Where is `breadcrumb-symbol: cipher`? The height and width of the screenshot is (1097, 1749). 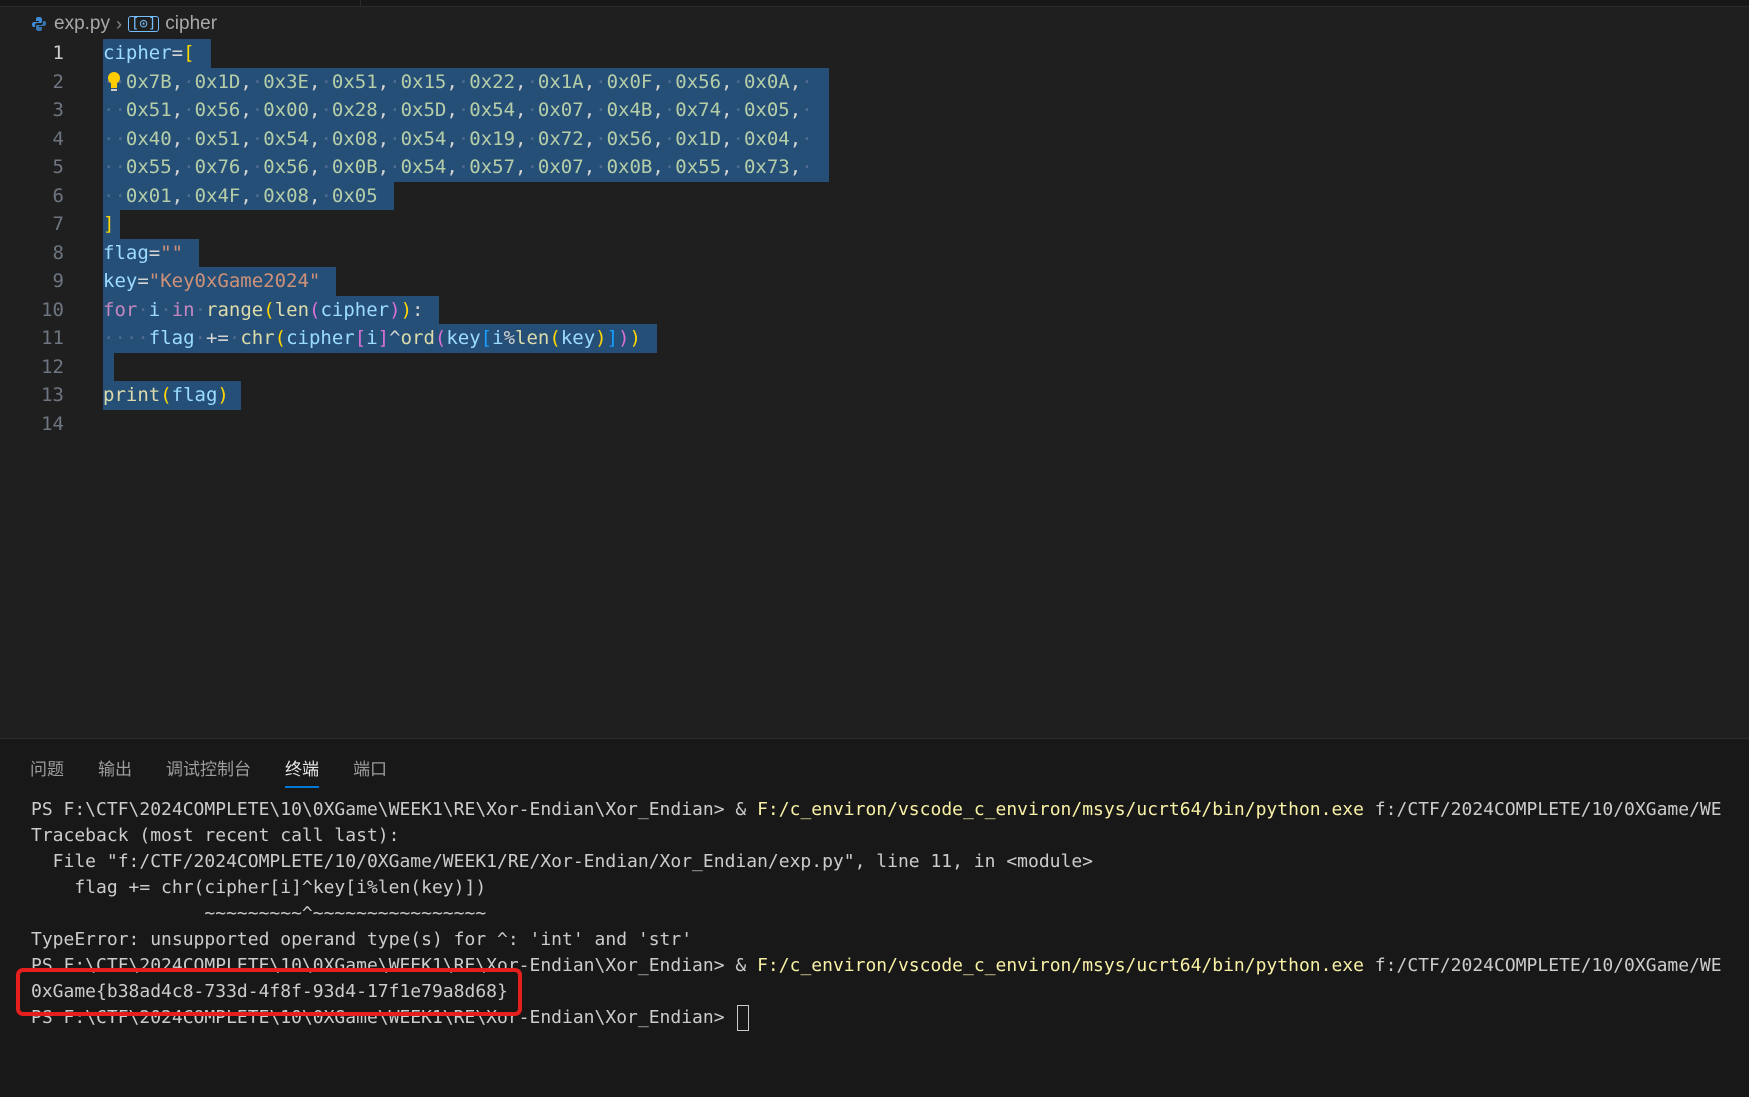
breadcrumb-symbol: cipher is located at coordinates (191, 24).